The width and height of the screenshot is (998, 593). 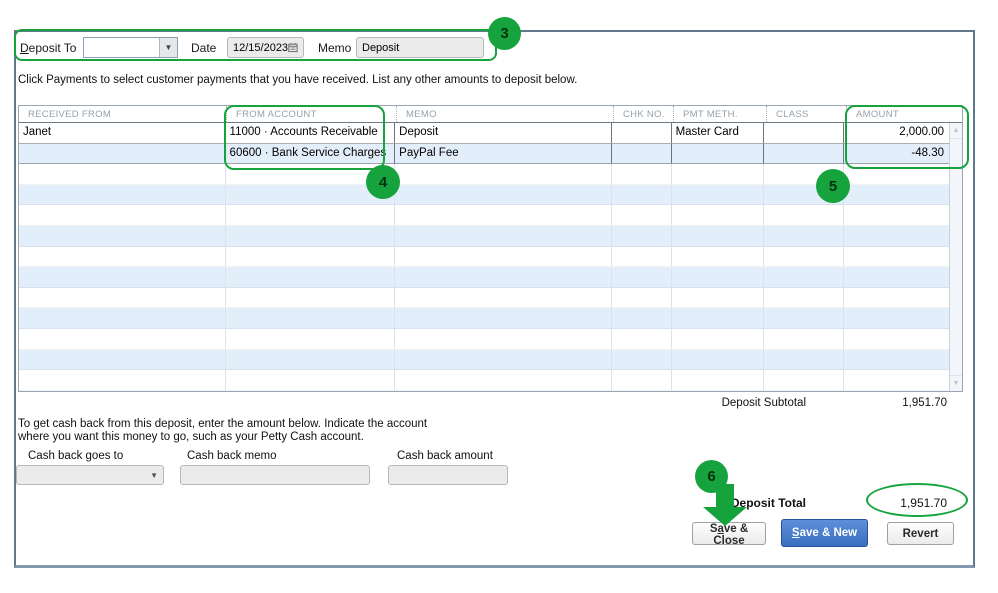 What do you see at coordinates (265, 47) in the screenshot?
I see `date-field: 12/15/2023` at bounding box center [265, 47].